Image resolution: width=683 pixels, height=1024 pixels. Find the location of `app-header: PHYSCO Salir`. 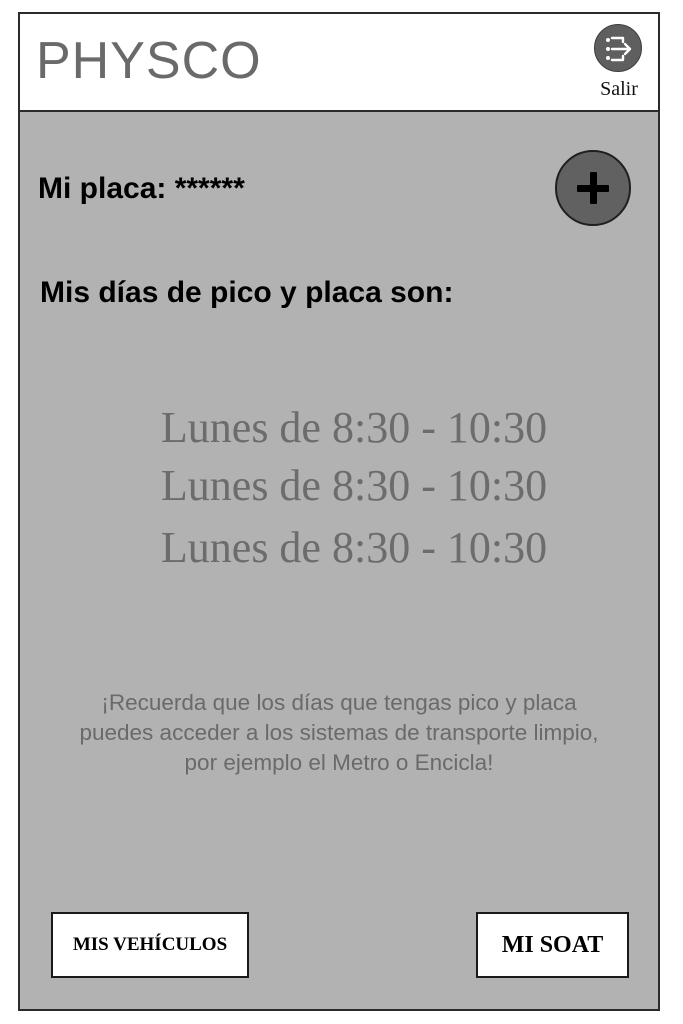

app-header: PHYSCO Salir is located at coordinates (339, 63).